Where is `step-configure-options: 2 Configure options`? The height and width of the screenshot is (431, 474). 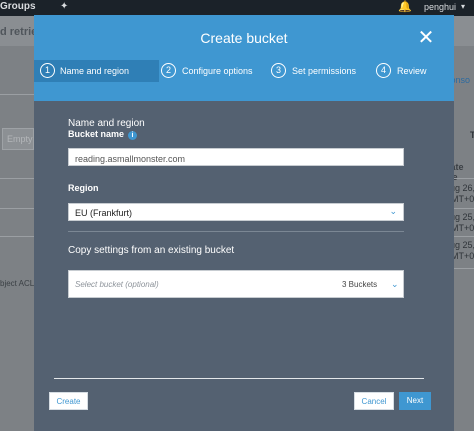
step-configure-options: 2 Configure options is located at coordinates (207, 71).